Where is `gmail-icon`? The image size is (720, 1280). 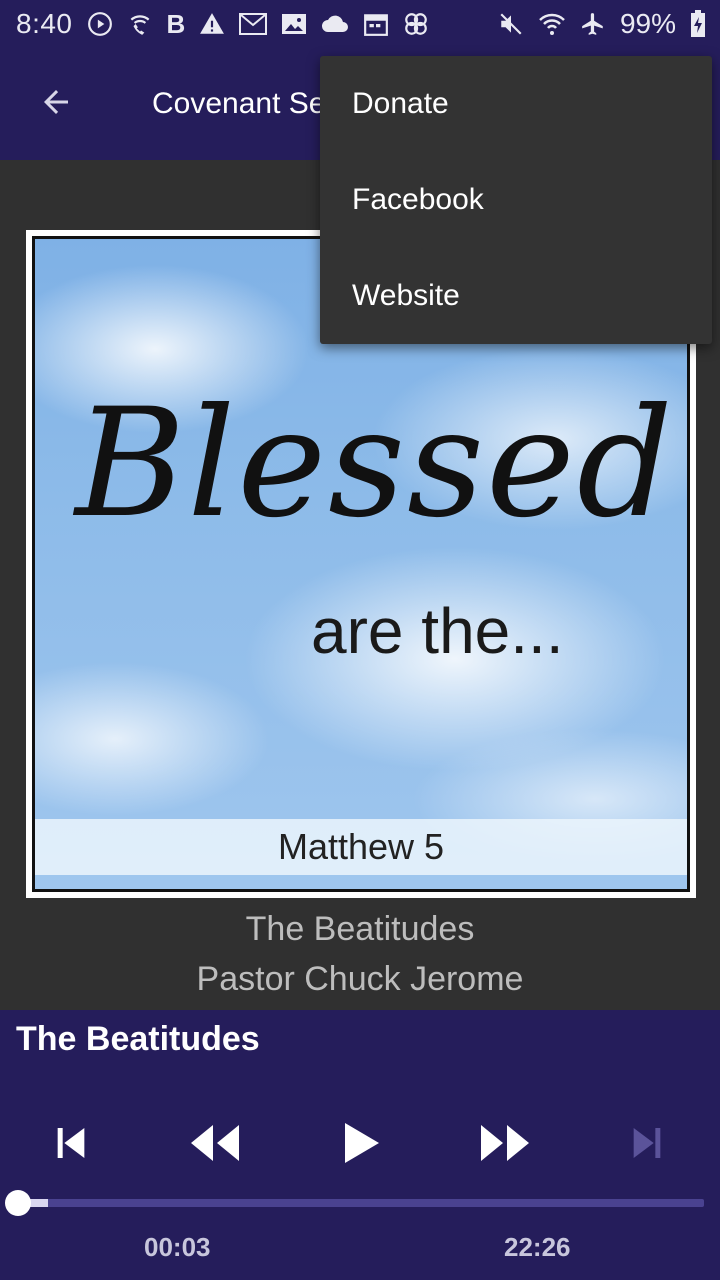
gmail-icon is located at coordinates (253, 24).